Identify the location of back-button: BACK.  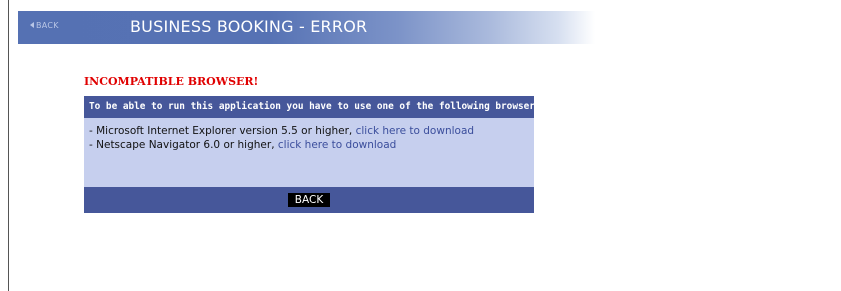
(309, 200).